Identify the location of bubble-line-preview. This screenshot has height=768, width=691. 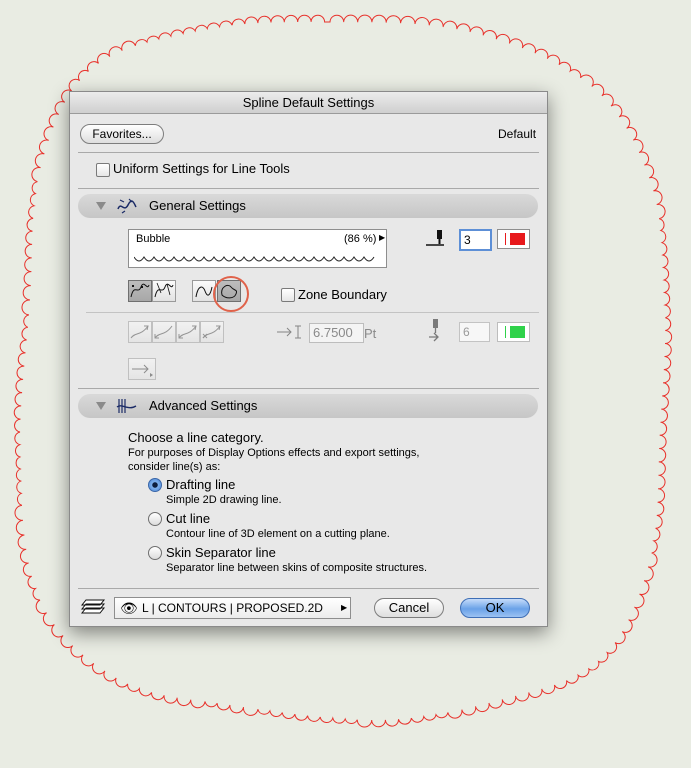
(254, 259).